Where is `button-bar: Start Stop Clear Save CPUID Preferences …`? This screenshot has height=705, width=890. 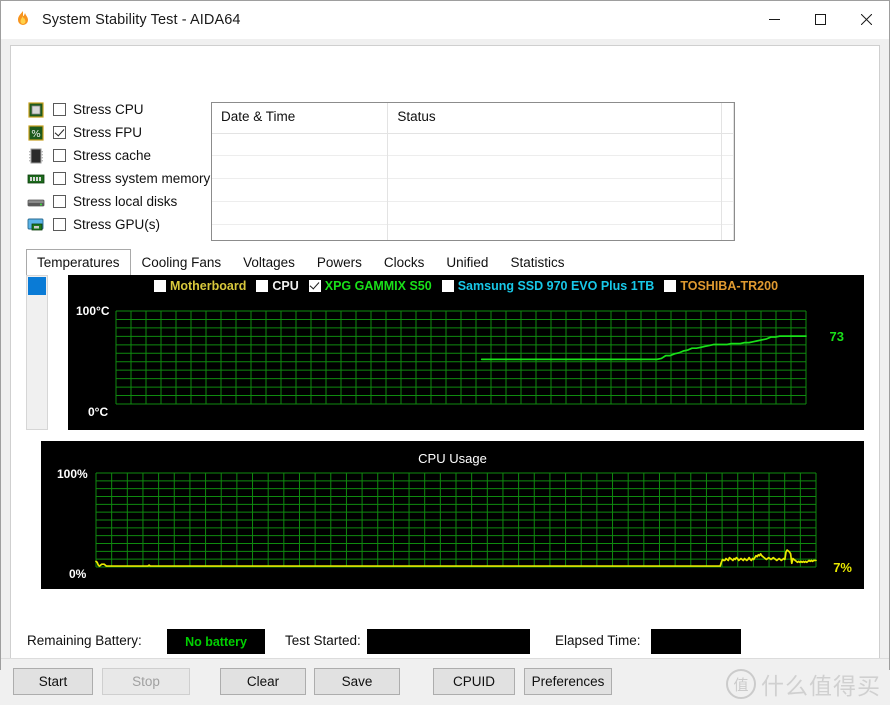 button-bar: Start Stop Clear Save CPUID Preferences … is located at coordinates (445, 681).